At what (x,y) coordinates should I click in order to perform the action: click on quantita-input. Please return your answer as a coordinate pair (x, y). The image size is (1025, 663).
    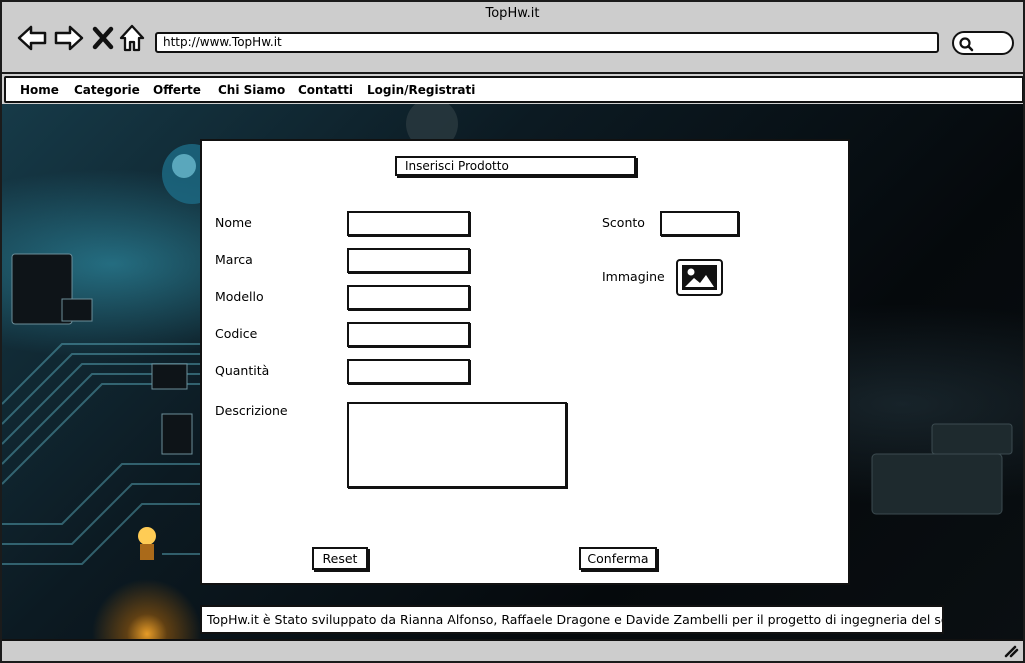
    Looking at the image, I should click on (408, 371).